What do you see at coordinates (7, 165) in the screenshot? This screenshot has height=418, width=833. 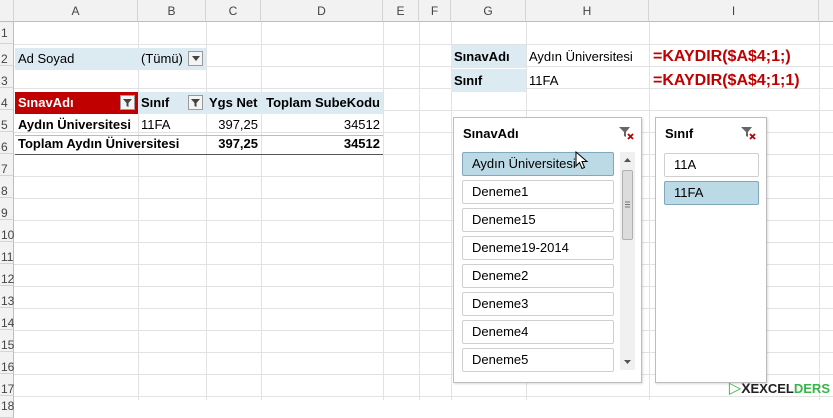 I see `row-header-7: 7` at bounding box center [7, 165].